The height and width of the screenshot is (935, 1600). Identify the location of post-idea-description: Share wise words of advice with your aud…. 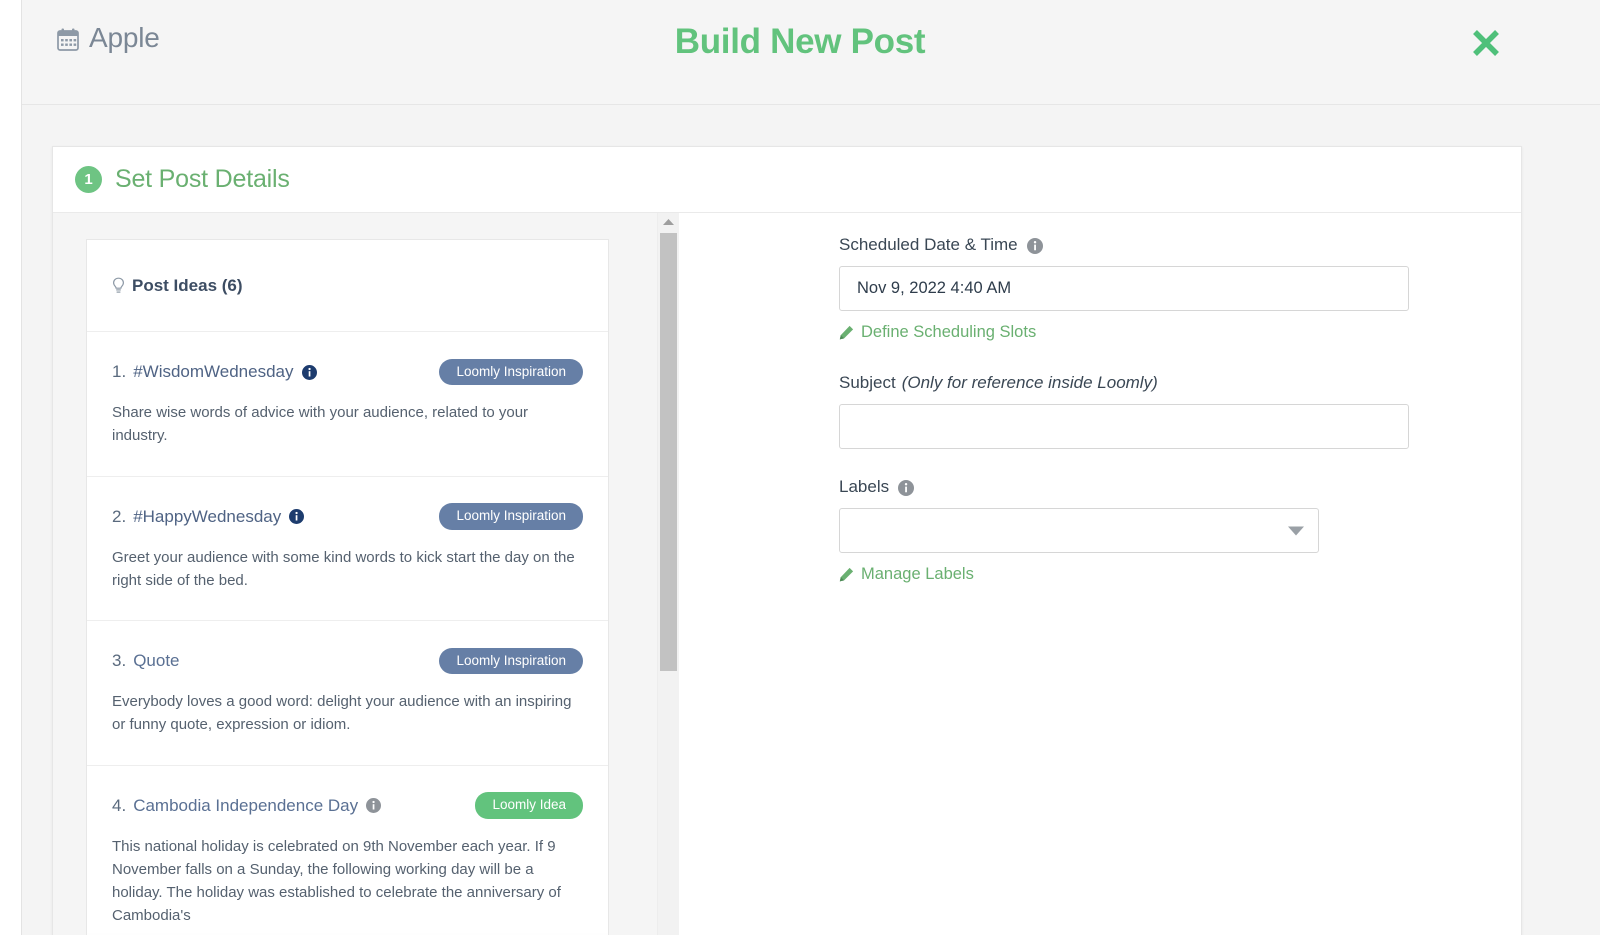
(320, 424).